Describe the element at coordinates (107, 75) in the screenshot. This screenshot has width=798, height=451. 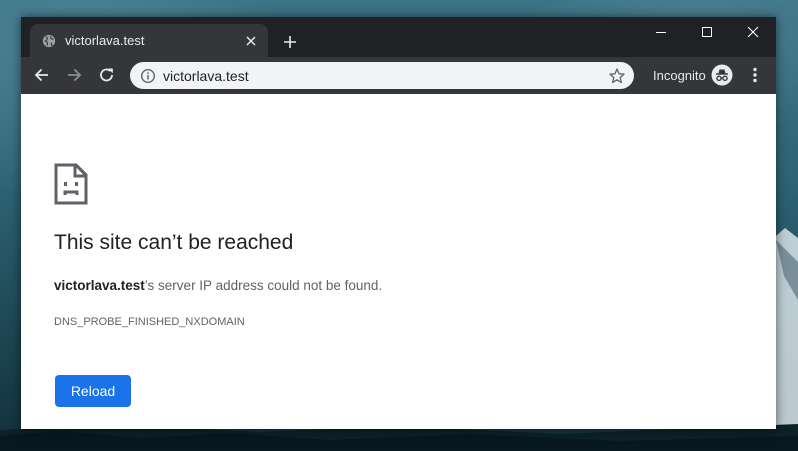
I see `reload-icon` at that location.